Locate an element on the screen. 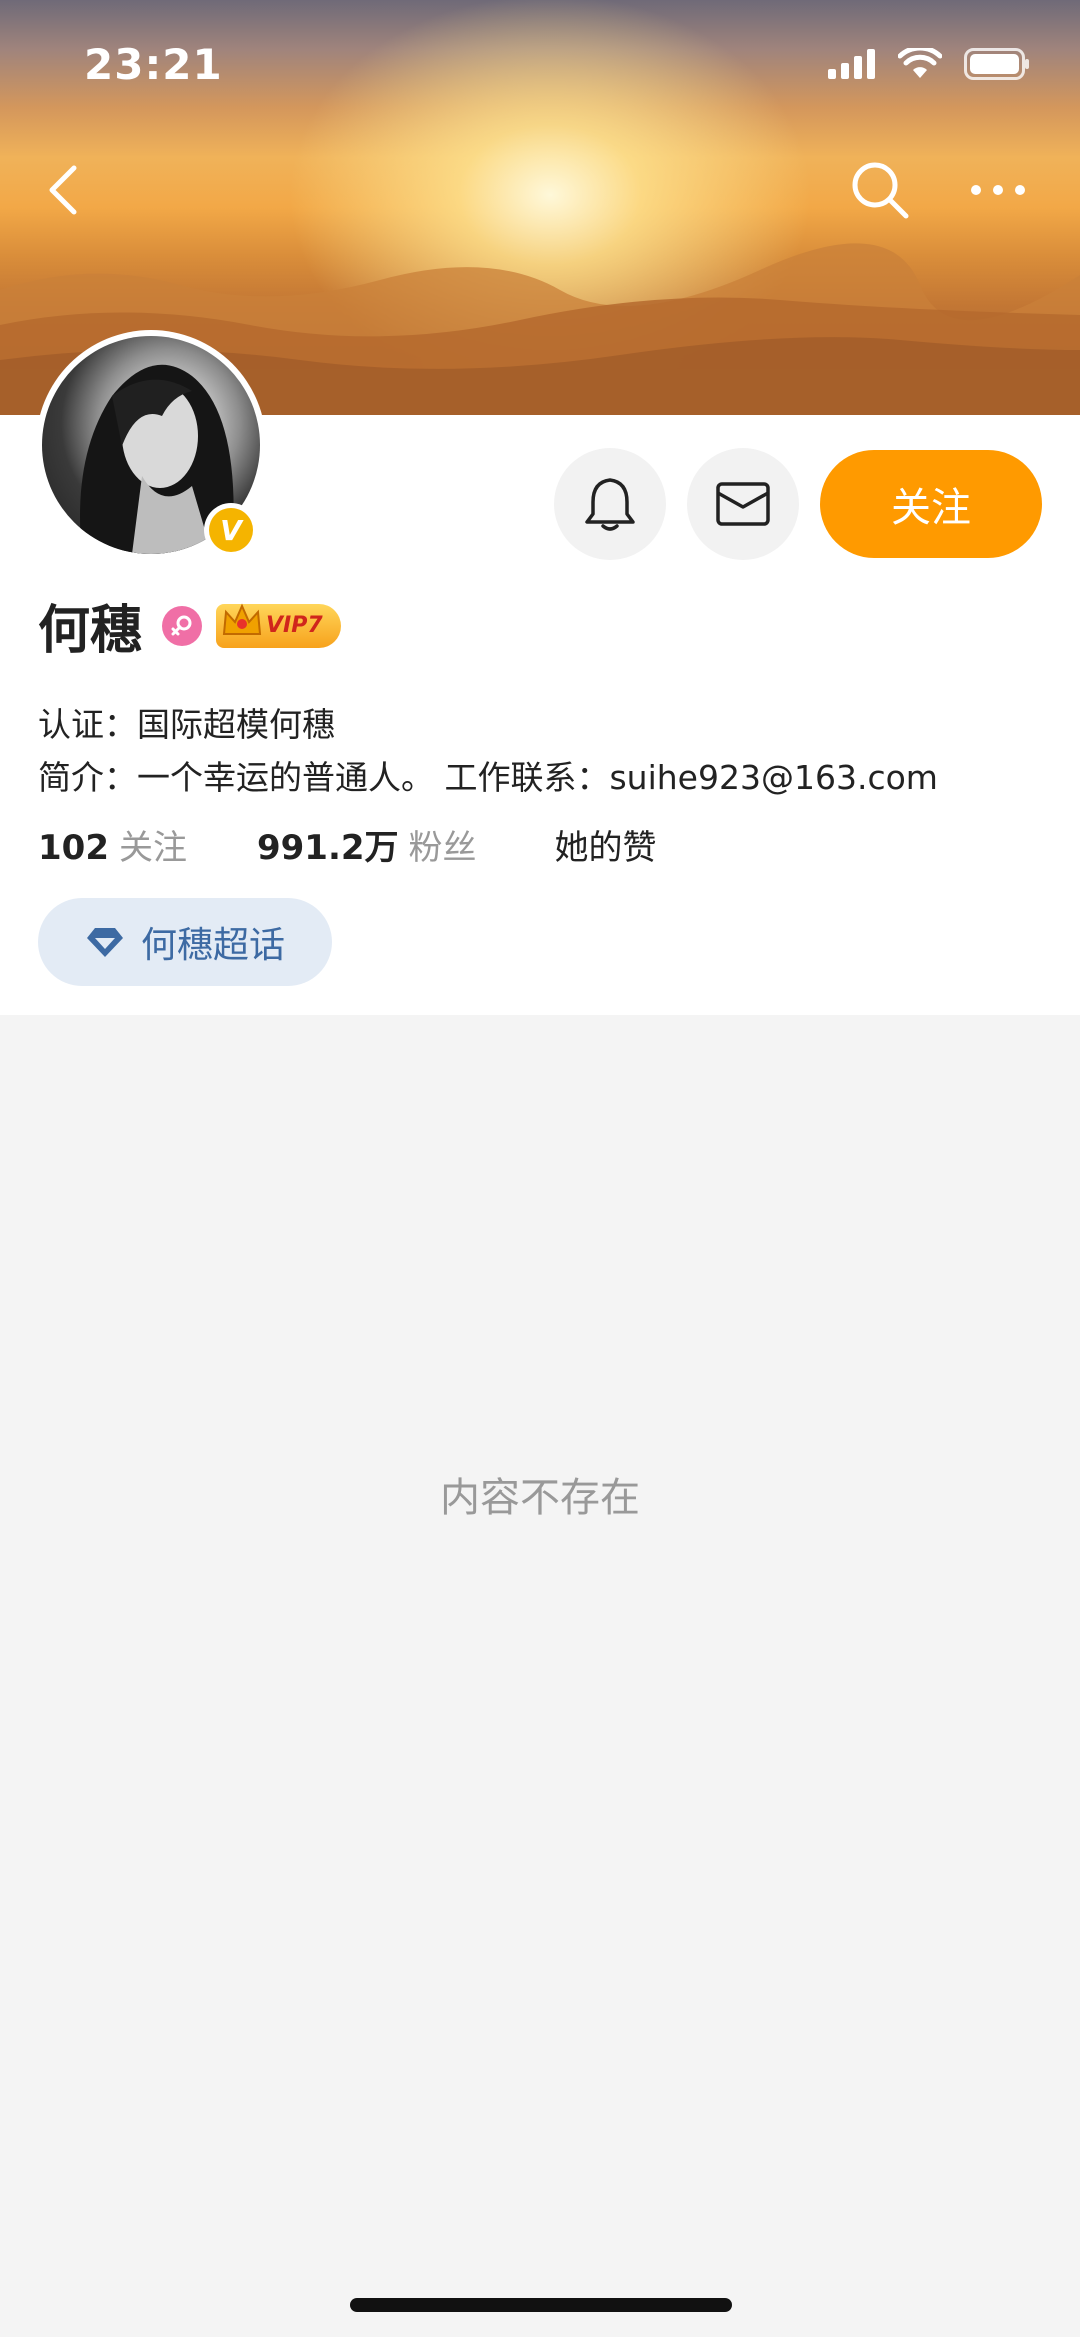  battery-icon is located at coordinates (996, 64).